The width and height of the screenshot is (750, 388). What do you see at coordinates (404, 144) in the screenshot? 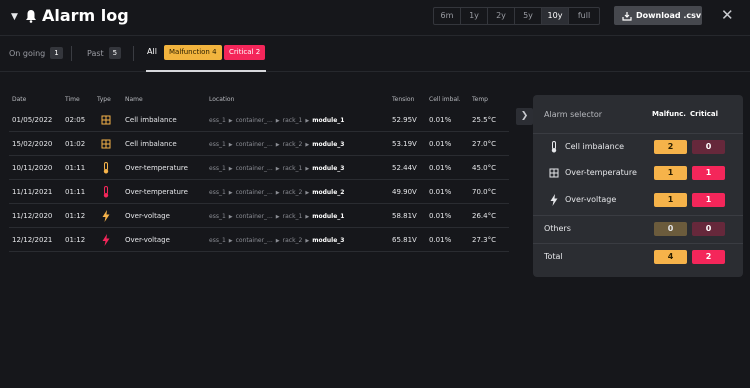
I see `cell-tension: 53.19V` at bounding box center [404, 144].